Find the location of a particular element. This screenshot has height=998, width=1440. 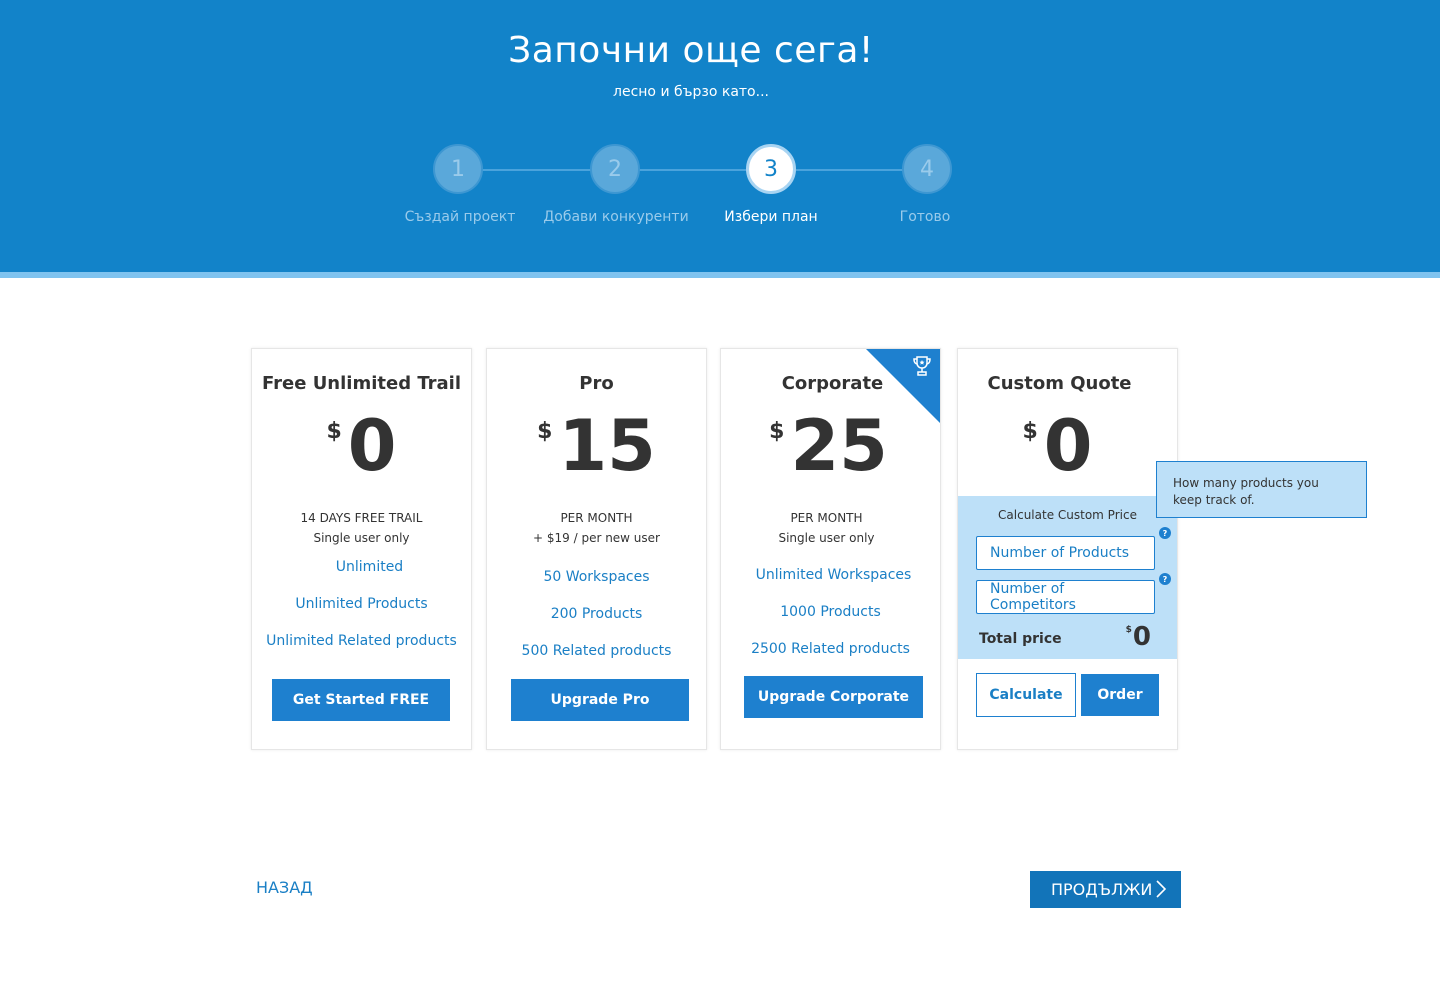

get-started-free-button: Get Started FREE is located at coordinates (361, 700).